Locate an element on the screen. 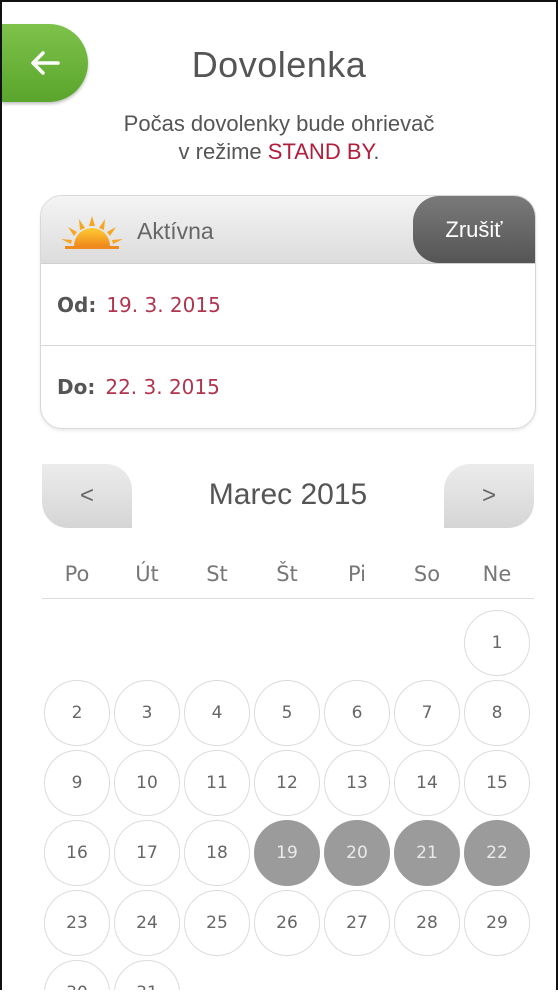 Image resolution: width=558 pixels, height=992 pixels. date-to-label: Do: is located at coordinates (76, 386).